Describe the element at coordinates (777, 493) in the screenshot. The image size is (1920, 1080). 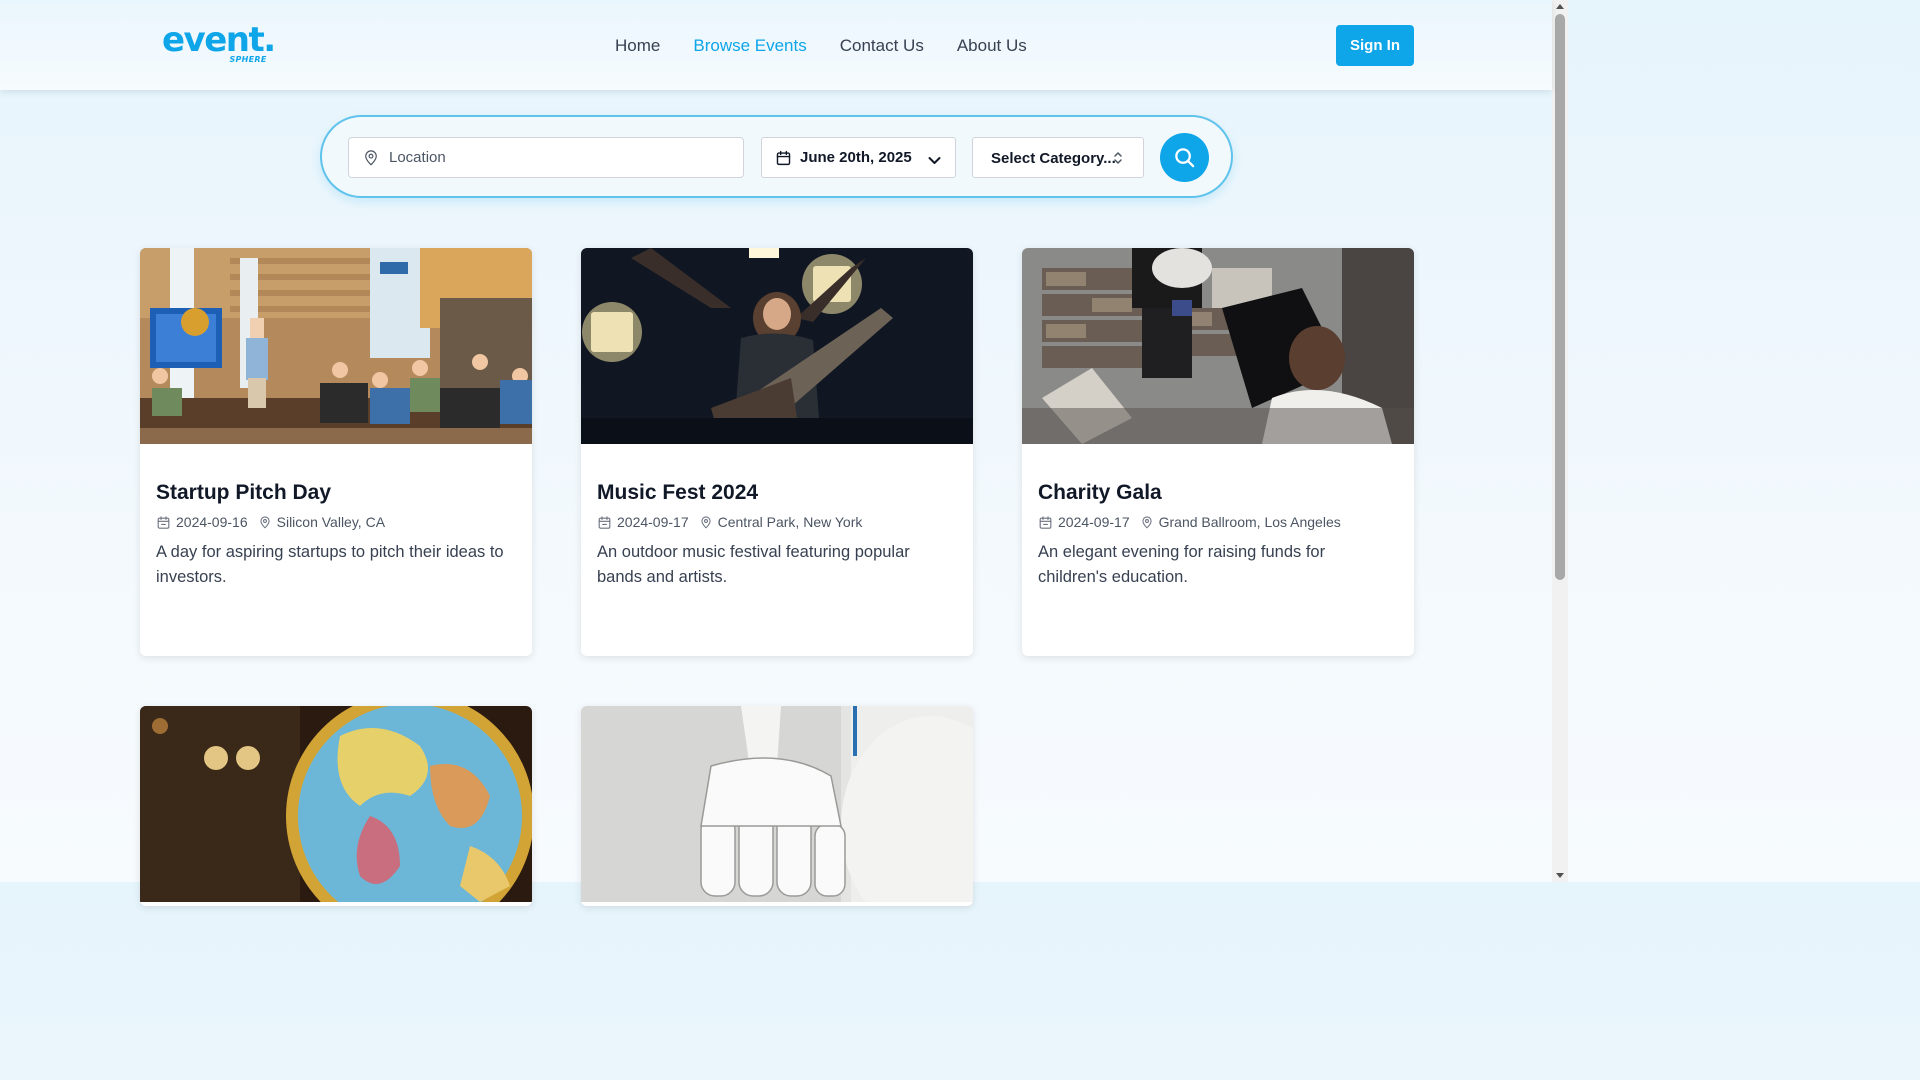
I see `event-title: Music Fest 2024` at that location.